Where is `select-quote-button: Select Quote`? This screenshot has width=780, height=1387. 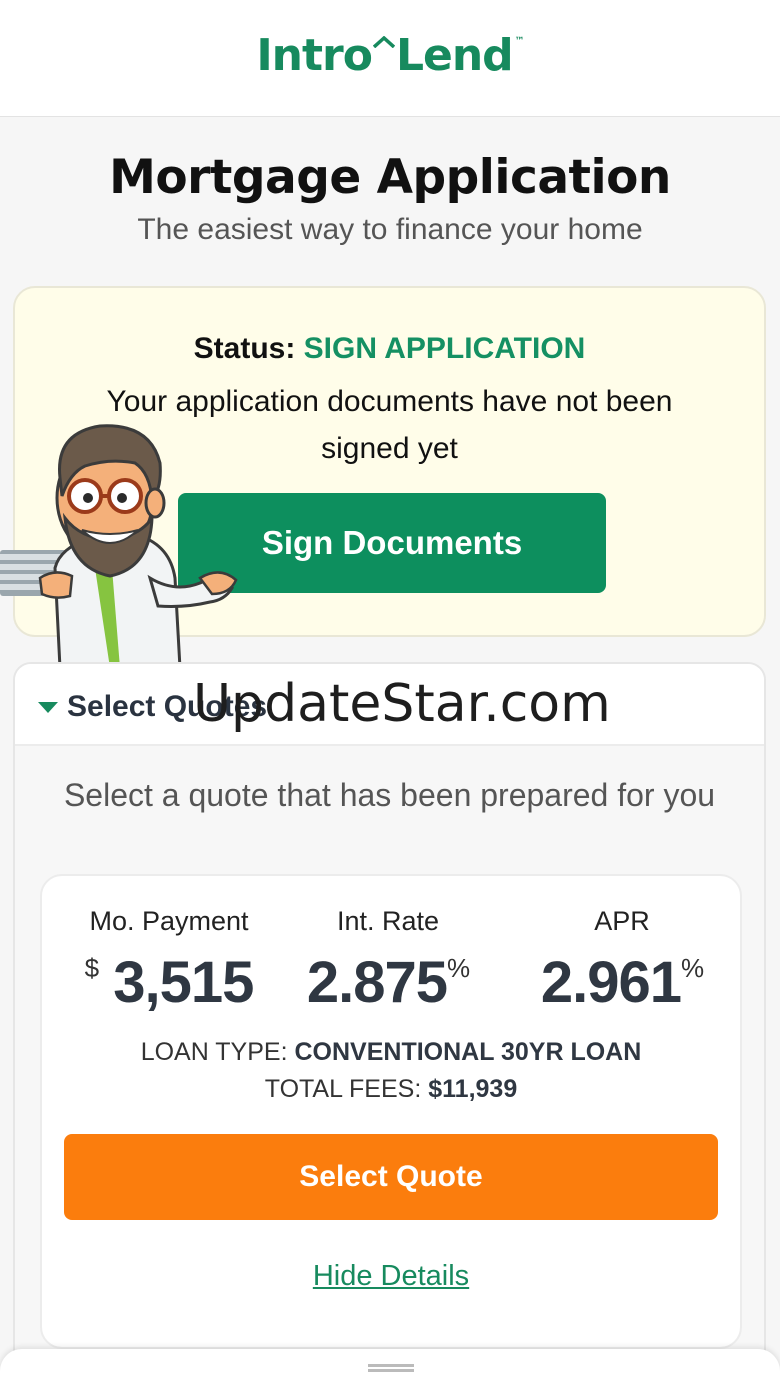 select-quote-button: Select Quote is located at coordinates (391, 1177).